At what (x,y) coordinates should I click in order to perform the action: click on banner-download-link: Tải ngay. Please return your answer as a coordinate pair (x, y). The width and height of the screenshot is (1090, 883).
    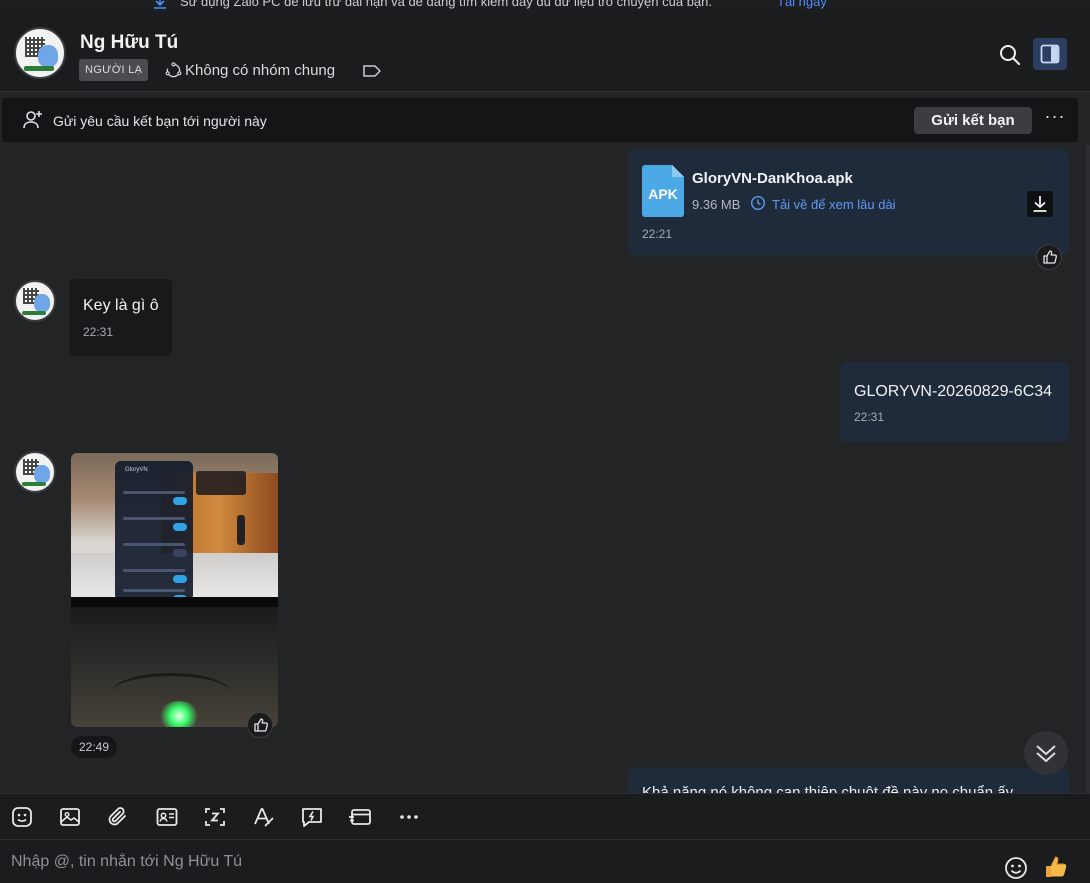
    Looking at the image, I should click on (802, 4).